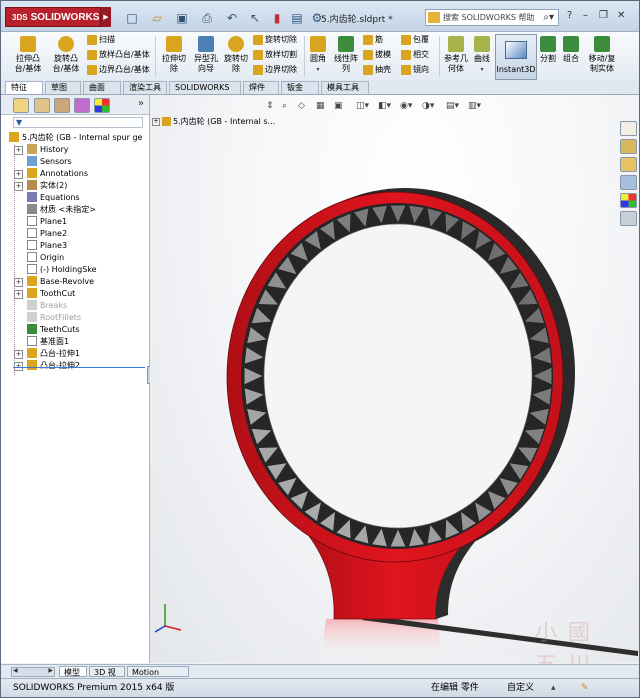  I want to click on tree-root-part: 5.内齿轮 (GB - Internal spur ge, so click(75, 137).